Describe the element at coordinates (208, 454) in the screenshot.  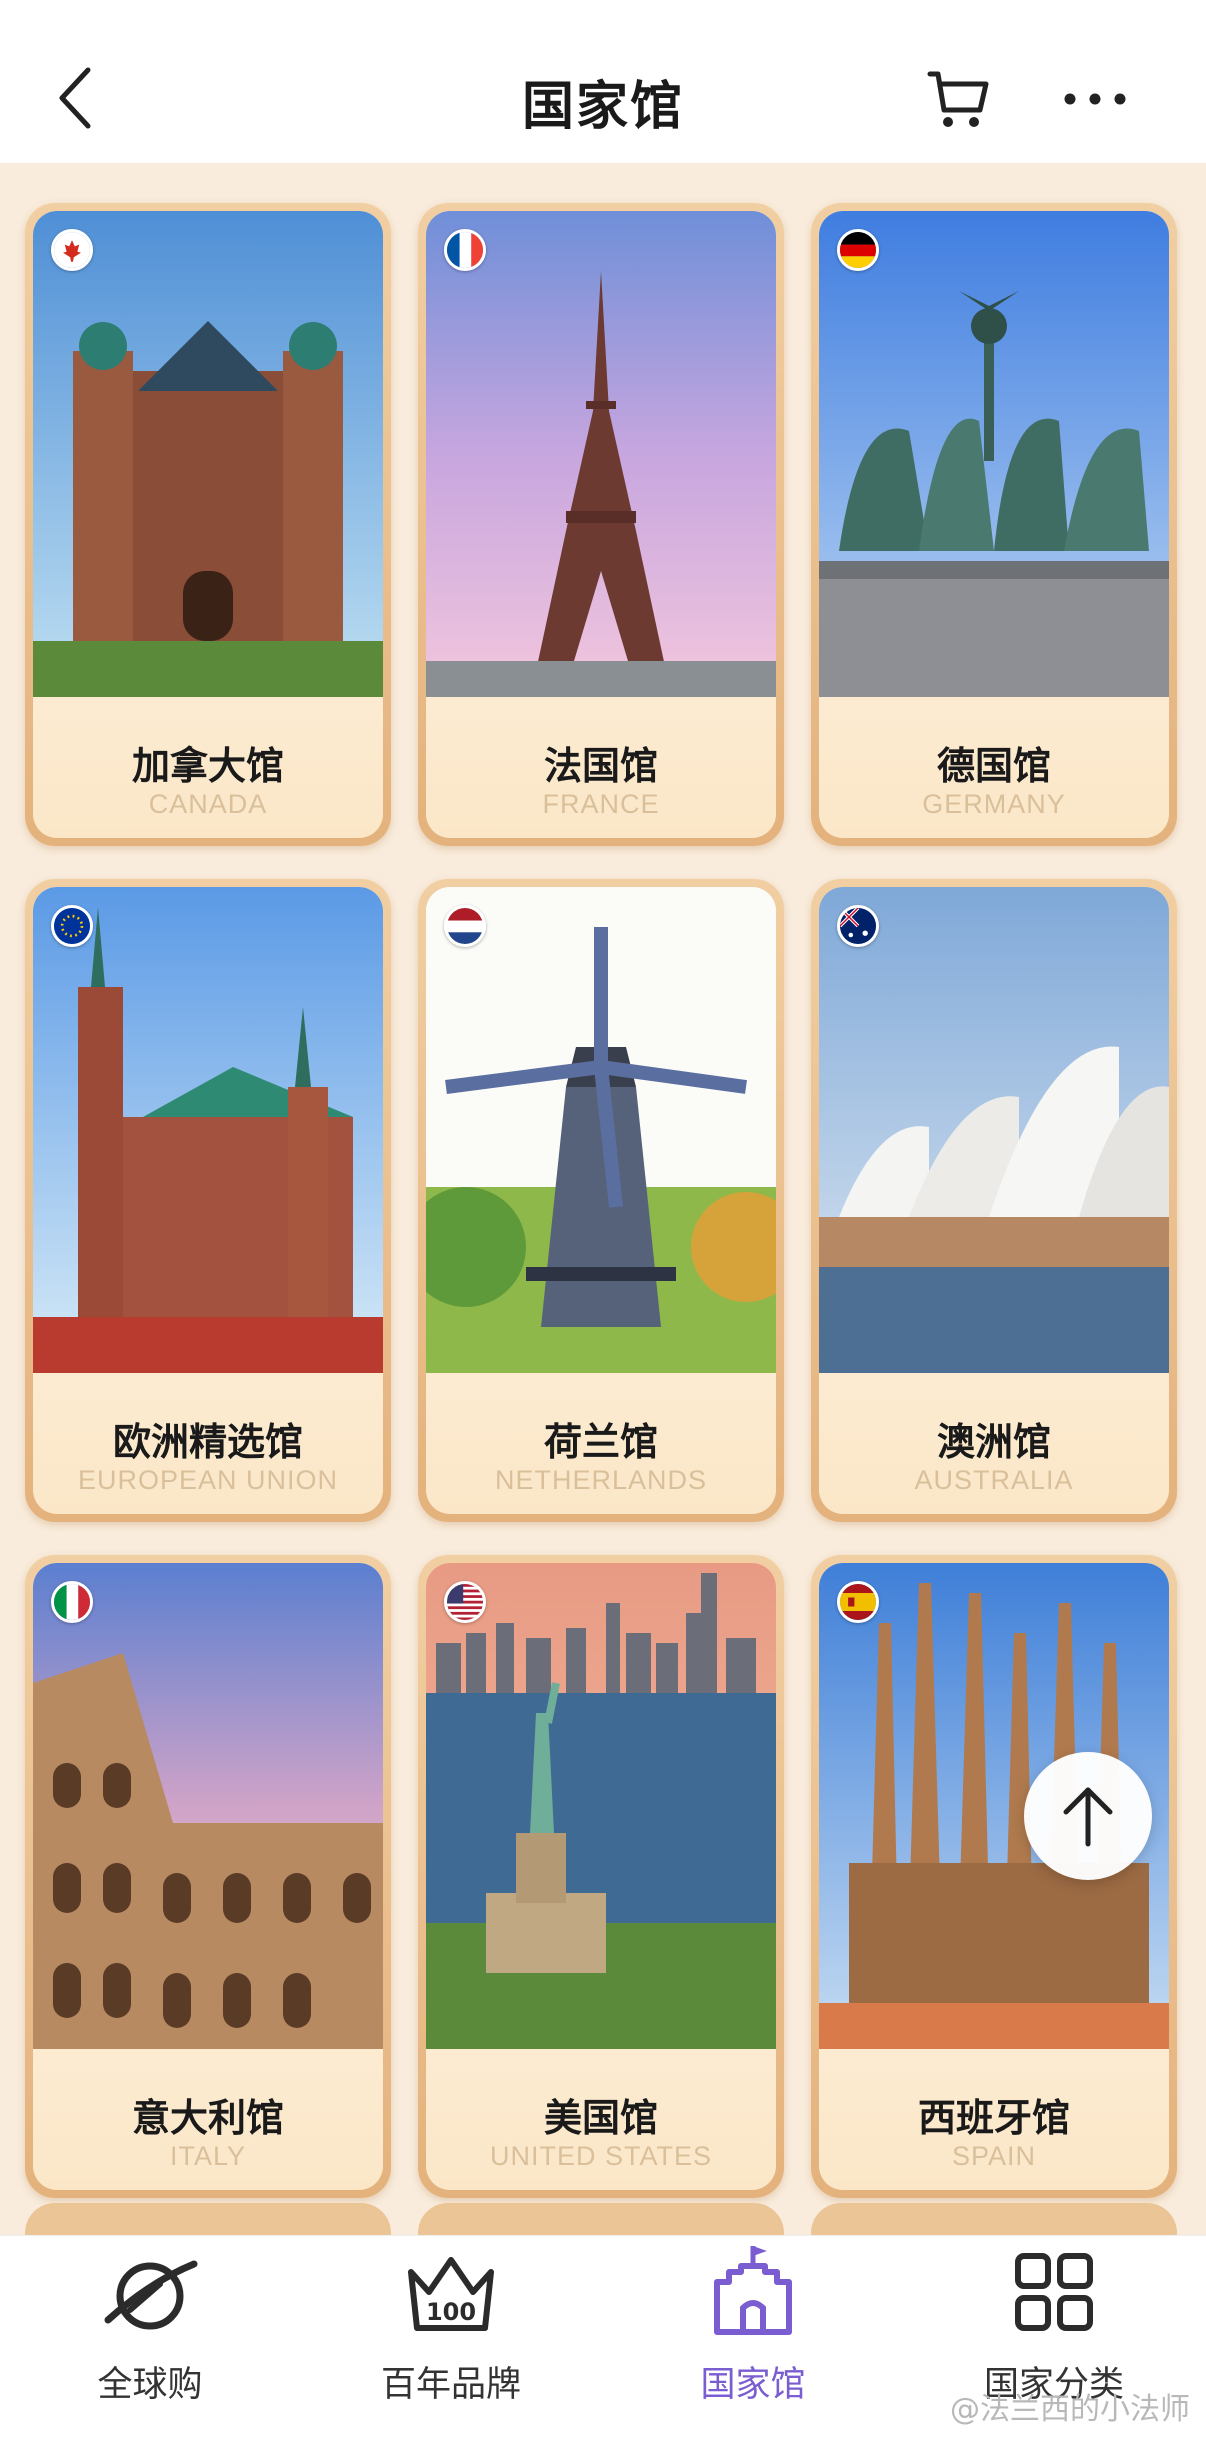
I see `canada-landmark-image` at that location.